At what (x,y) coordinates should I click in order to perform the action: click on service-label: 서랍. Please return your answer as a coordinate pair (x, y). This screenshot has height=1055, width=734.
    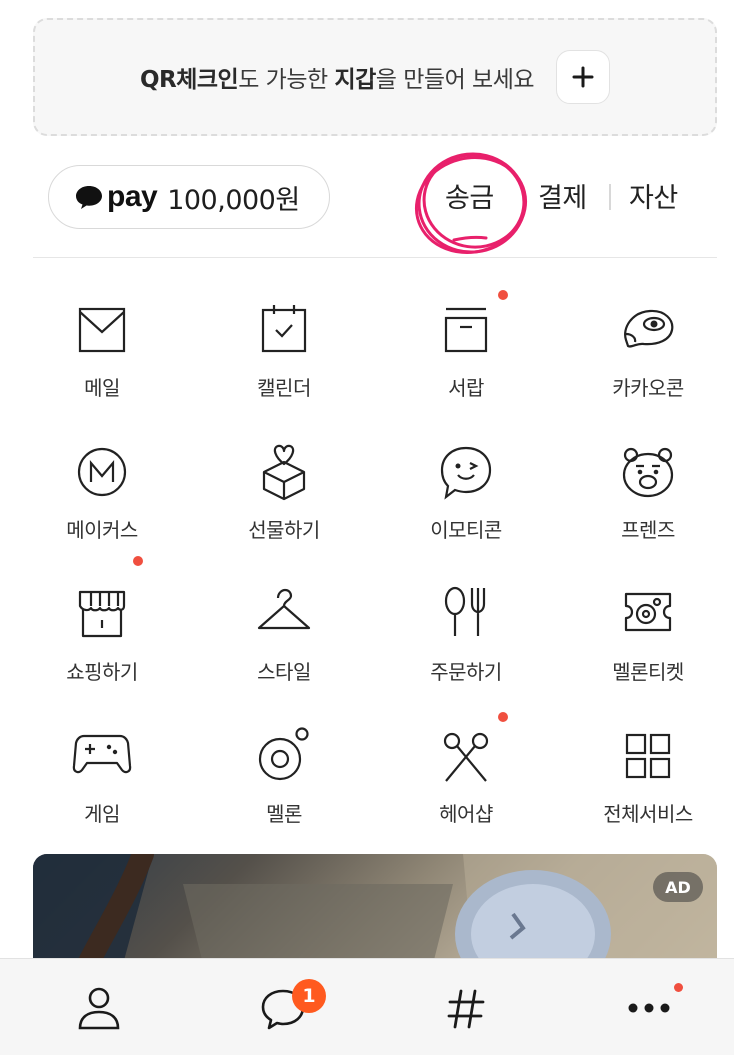
    Looking at the image, I should click on (466, 388).